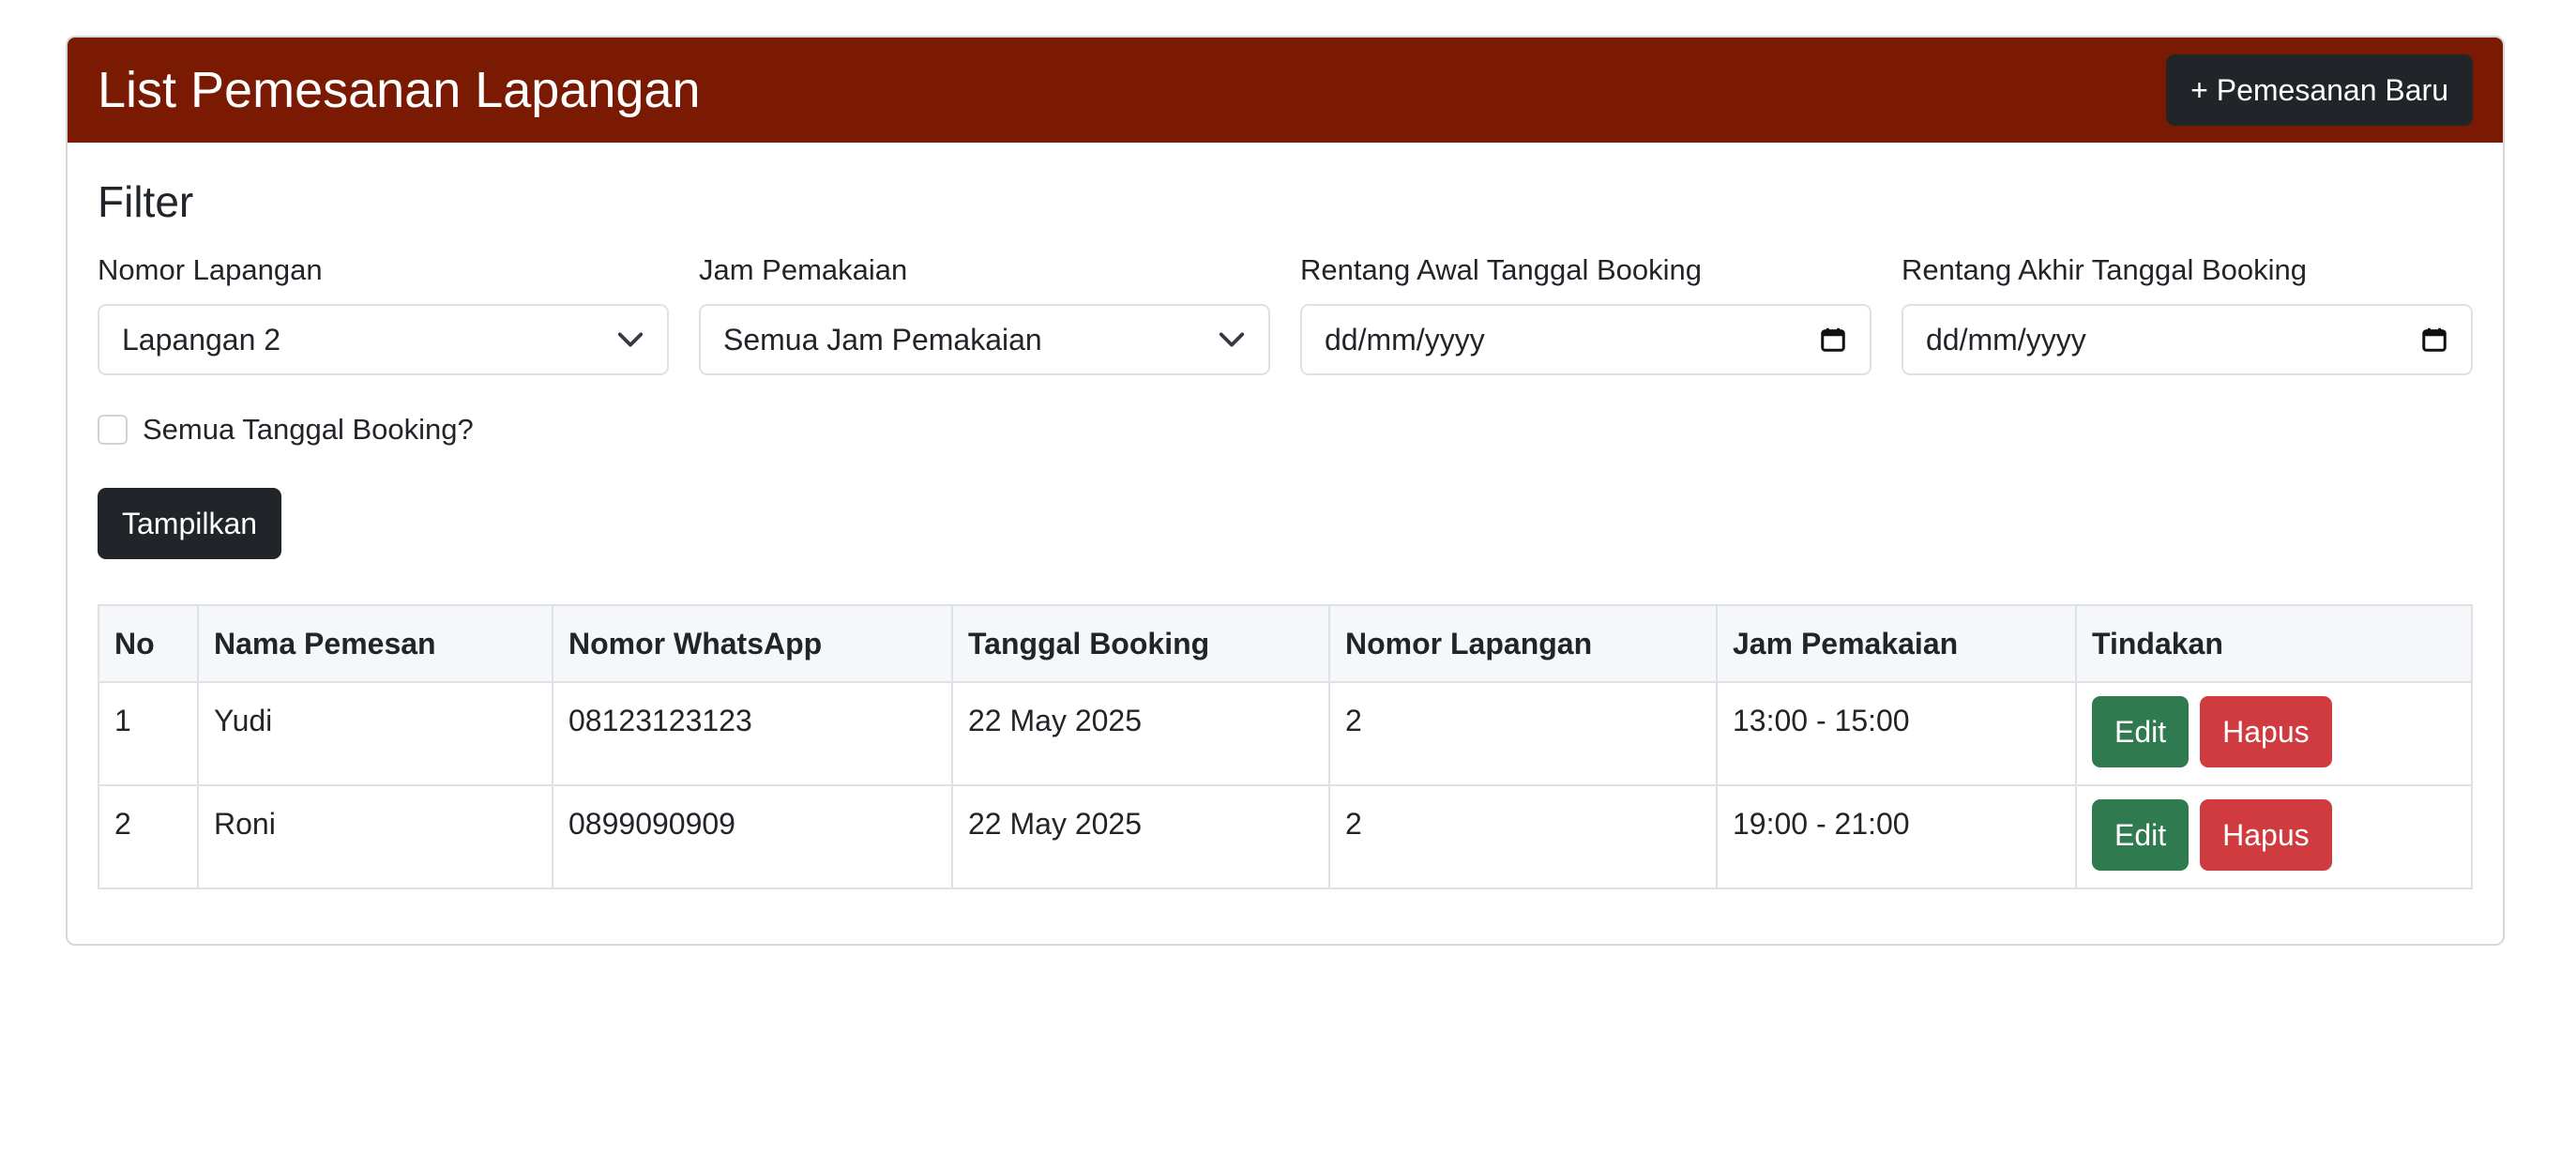 This screenshot has width=2576, height=1169. What do you see at coordinates (2274, 643) in the screenshot?
I see `col-header-actions: Tindakan` at bounding box center [2274, 643].